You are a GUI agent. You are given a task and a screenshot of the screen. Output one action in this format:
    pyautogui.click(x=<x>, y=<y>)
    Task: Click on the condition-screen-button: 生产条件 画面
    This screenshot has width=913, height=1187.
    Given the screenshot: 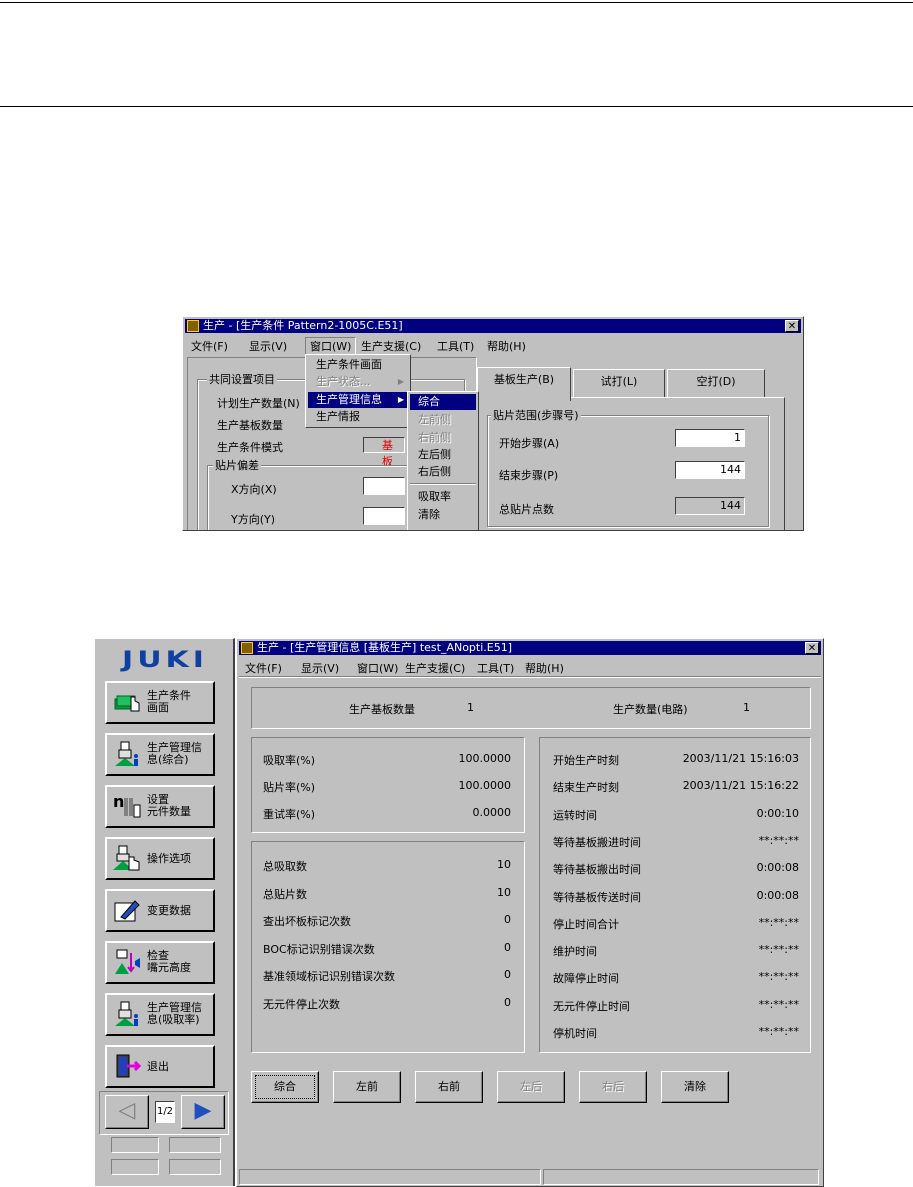 What is the action you would take?
    pyautogui.click(x=160, y=702)
    